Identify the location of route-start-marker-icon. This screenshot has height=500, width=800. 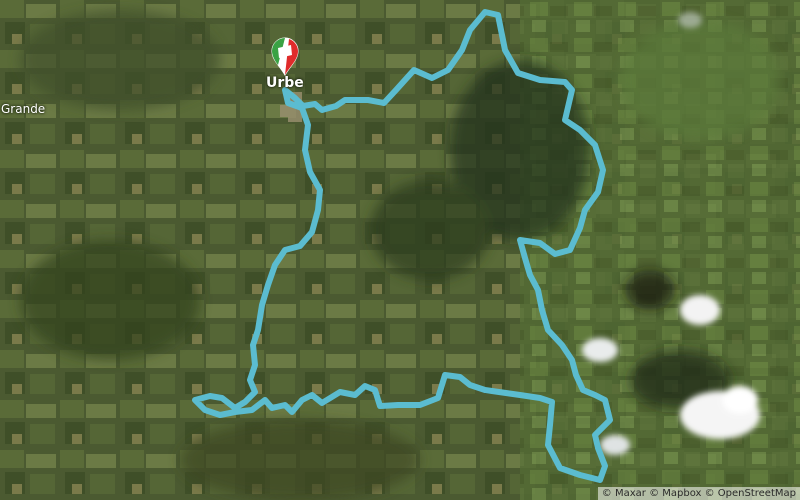
(285, 56).